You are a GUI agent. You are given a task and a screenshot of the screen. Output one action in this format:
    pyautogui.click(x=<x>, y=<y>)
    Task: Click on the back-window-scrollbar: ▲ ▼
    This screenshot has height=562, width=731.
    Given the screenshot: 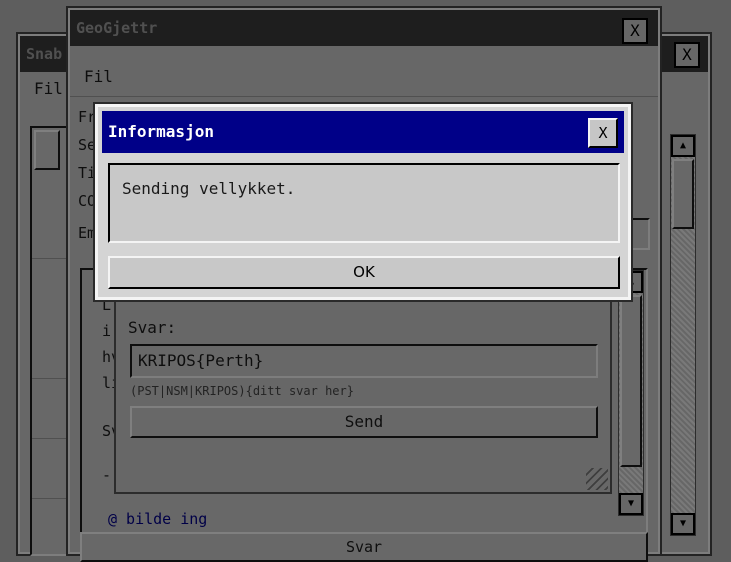 What is the action you would take?
    pyautogui.click(x=683, y=335)
    